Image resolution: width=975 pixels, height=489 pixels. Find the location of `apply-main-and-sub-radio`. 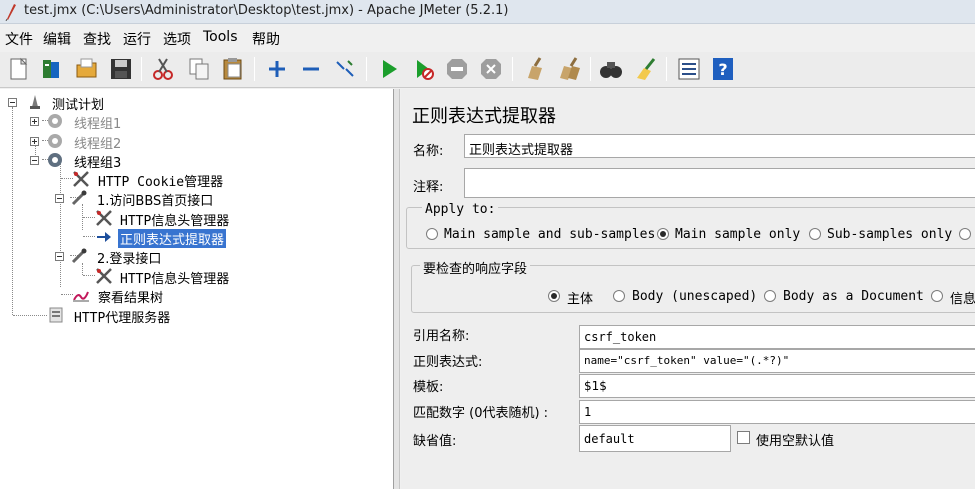

apply-main-and-sub-radio is located at coordinates (432, 234).